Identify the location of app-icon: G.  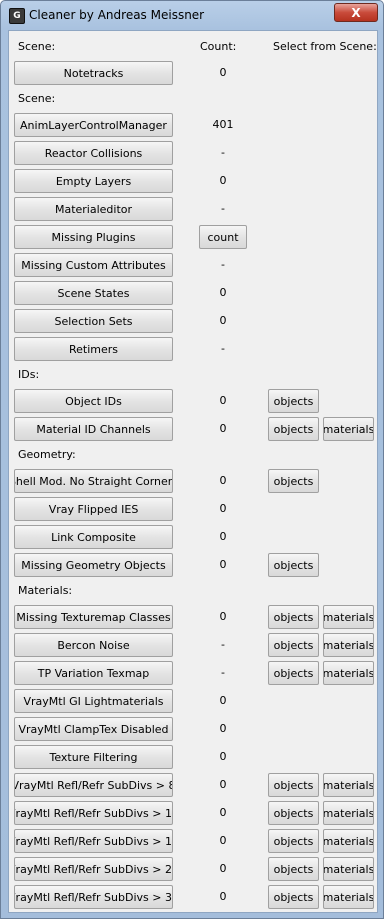
(17, 16).